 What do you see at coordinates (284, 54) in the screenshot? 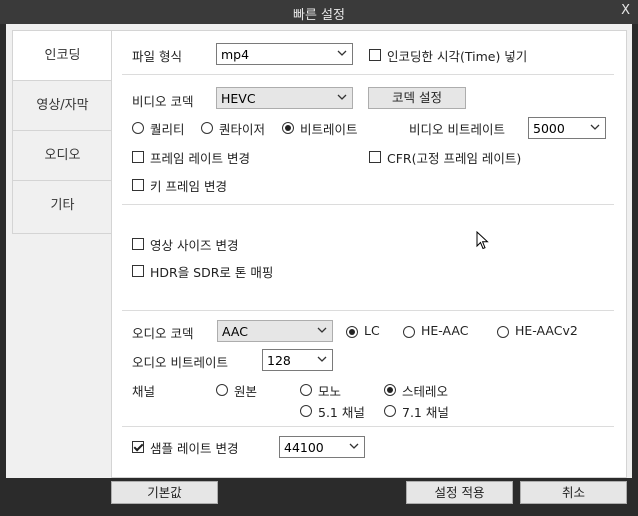
I see `file-format-select: mp4` at bounding box center [284, 54].